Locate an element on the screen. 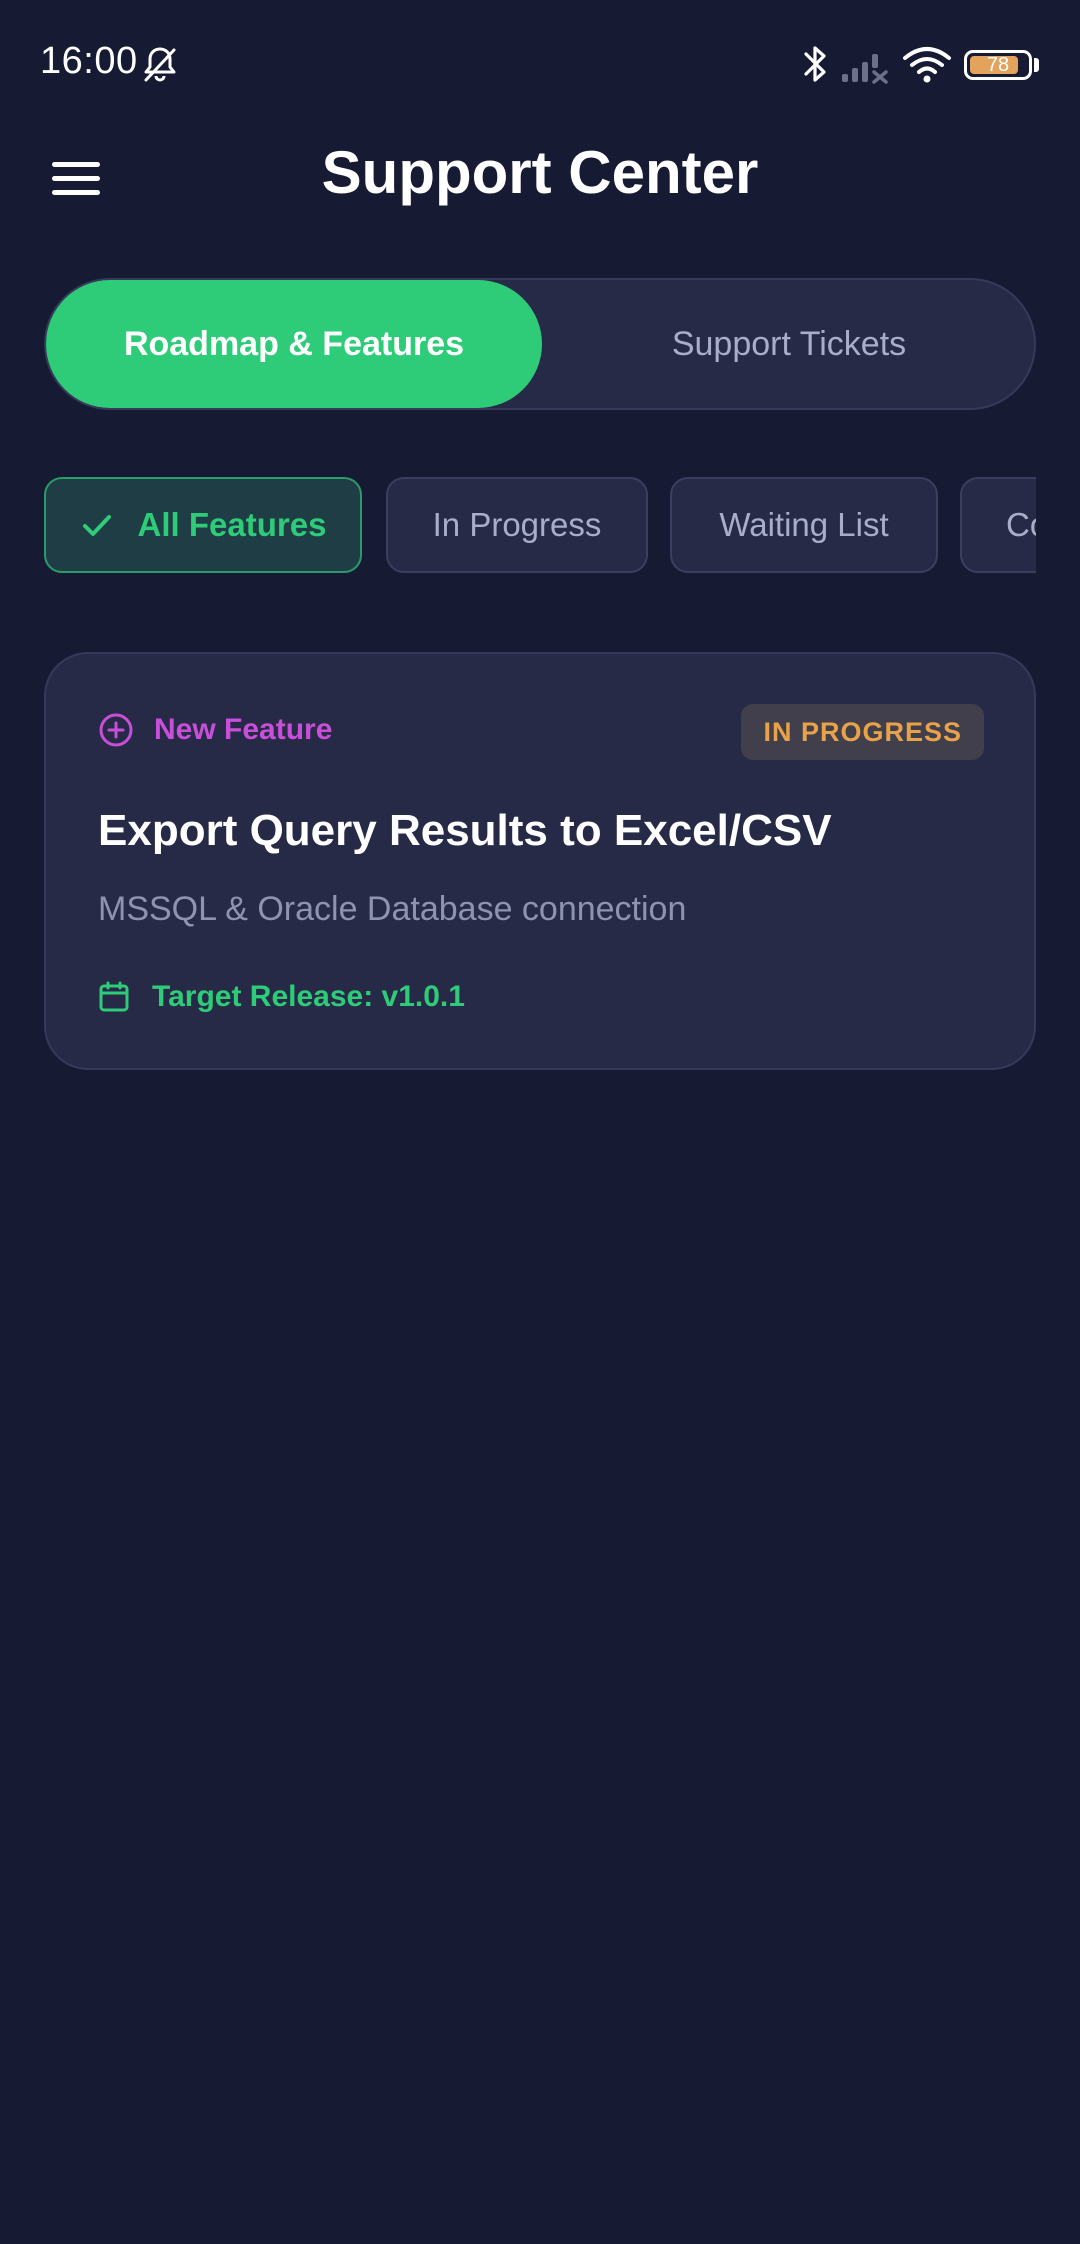 The width and height of the screenshot is (1080, 2244). feature-type: New Feature is located at coordinates (215, 730).